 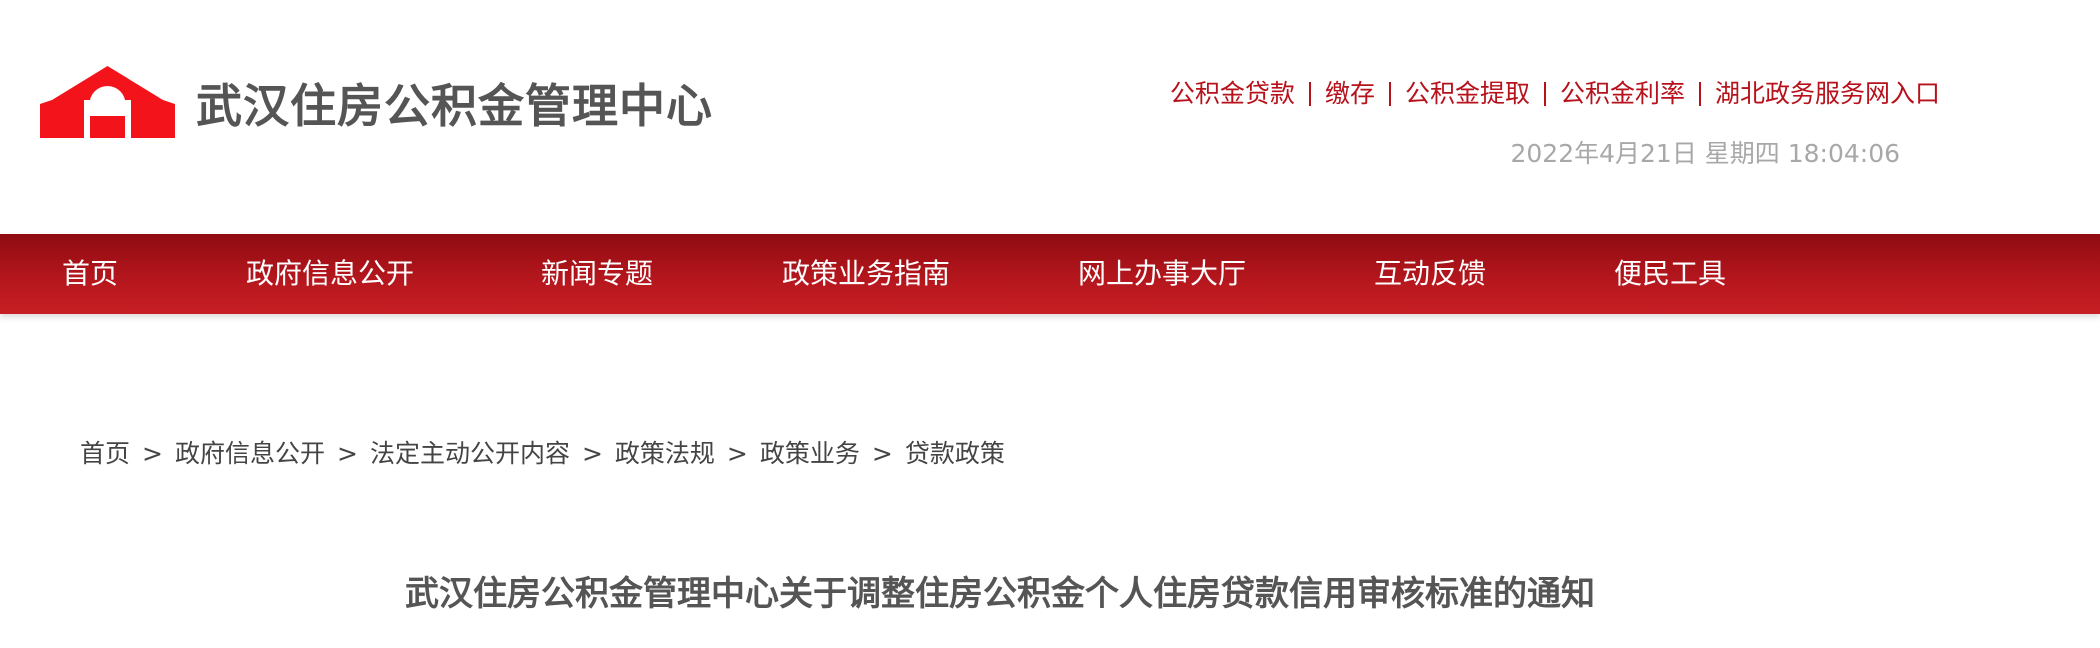 I want to click on article-title: 武汉住房公积金管理中心关于调整住房公积金个人住房贷款信用审核标准的通知, so click(x=1000, y=594).